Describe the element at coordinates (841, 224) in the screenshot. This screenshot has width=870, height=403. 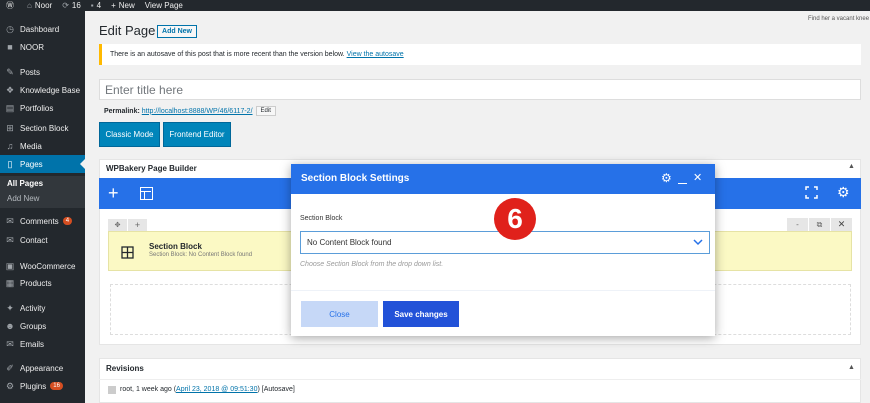
I see `row-delete-icon: ✕` at that location.